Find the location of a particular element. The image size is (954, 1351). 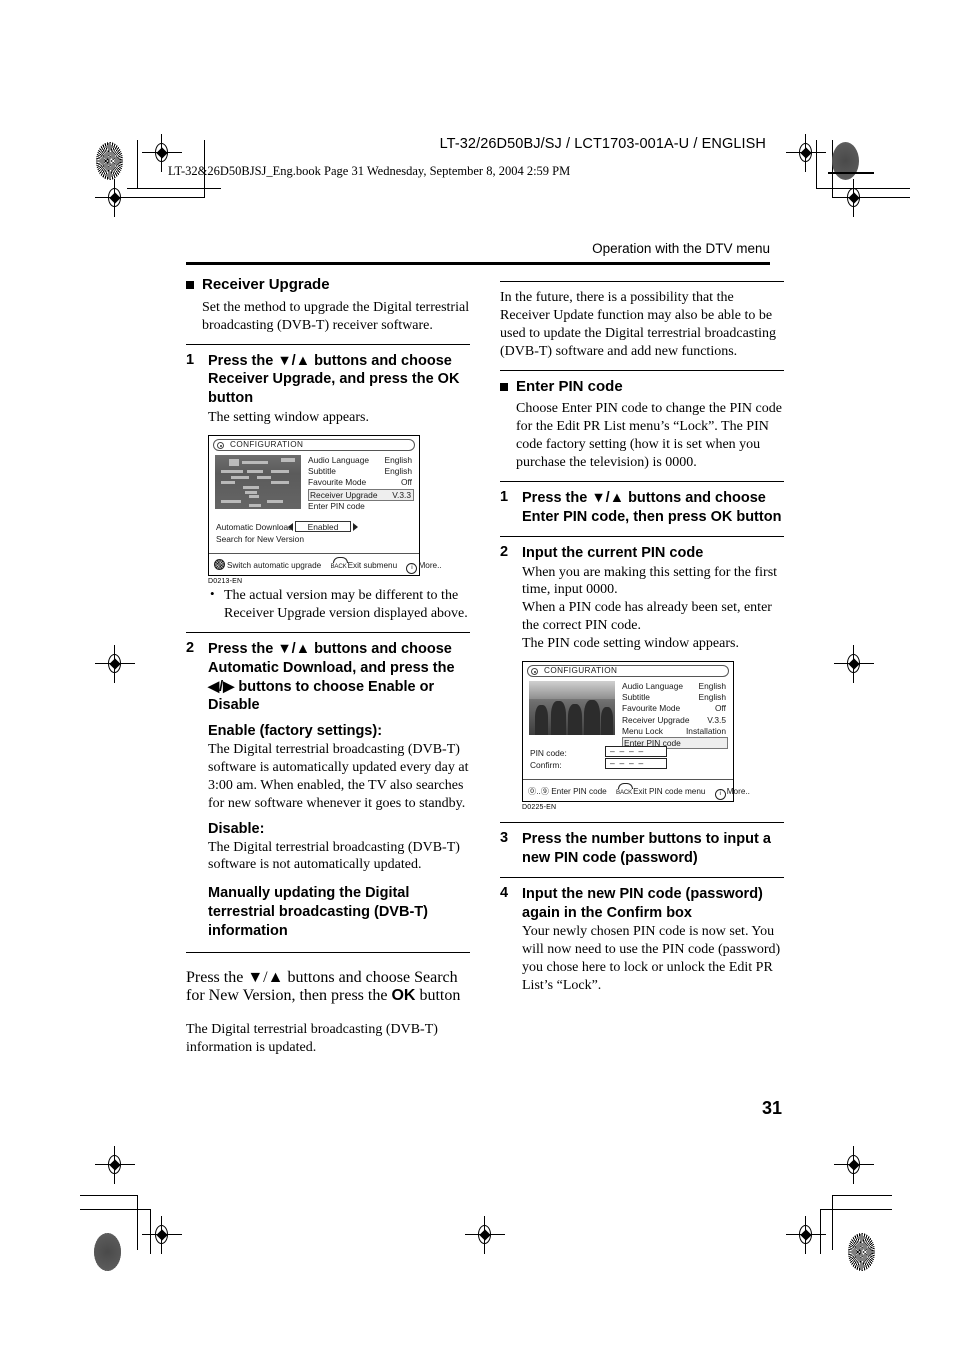

automatic-download-value: Enabled is located at coordinates (323, 526).